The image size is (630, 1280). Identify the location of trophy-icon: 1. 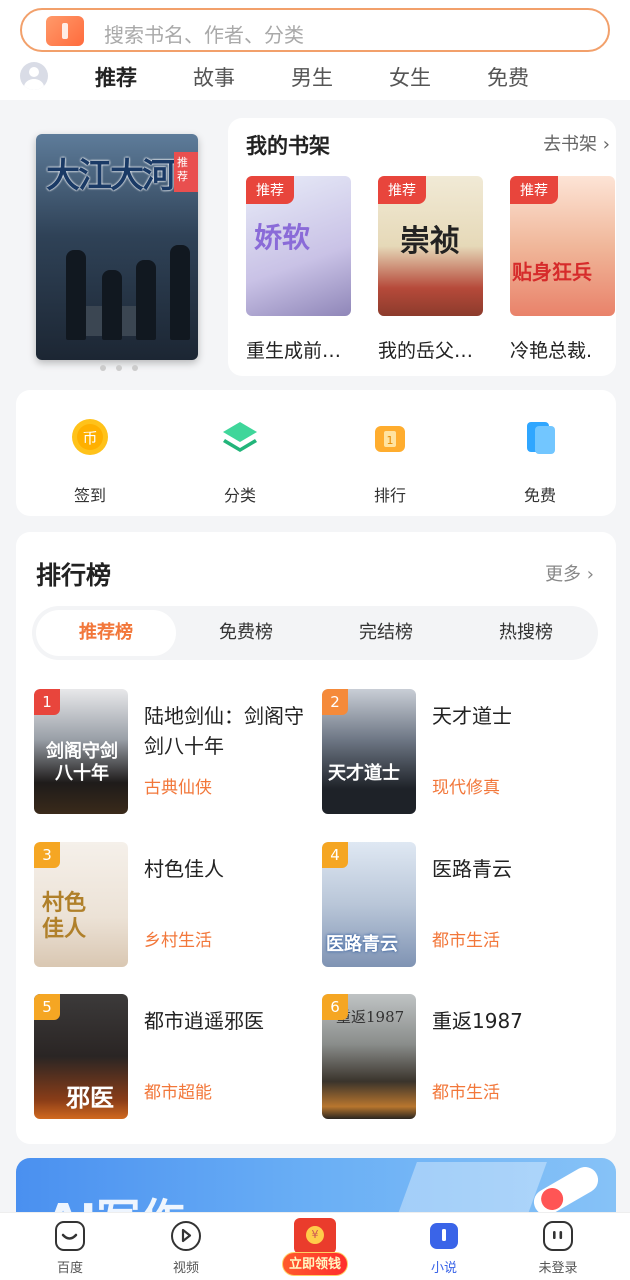
(390, 437).